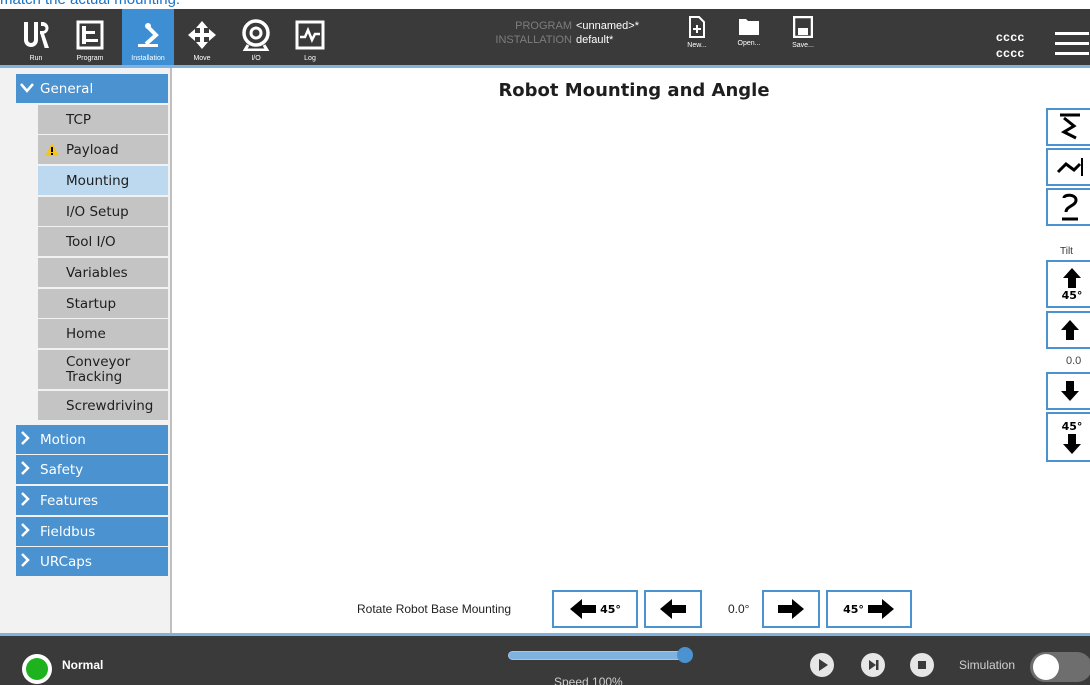 The height and width of the screenshot is (685, 1090). Describe the element at coordinates (90, 35) in the screenshot. I see `program-icon` at that location.